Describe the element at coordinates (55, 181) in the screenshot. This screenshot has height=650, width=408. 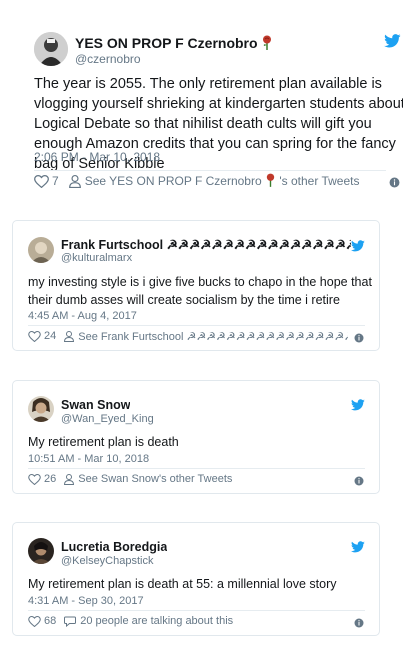
I see `like-count: 7` at that location.